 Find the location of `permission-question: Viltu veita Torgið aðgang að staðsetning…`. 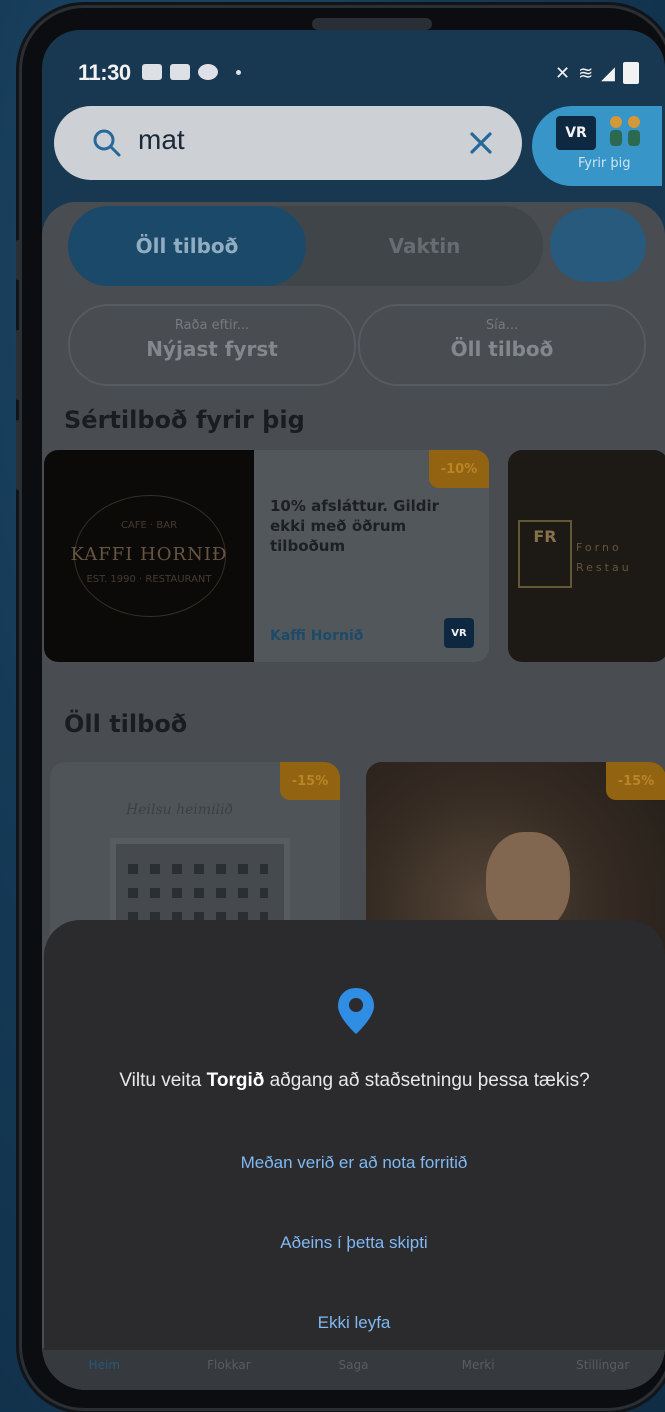

permission-question: Viltu veita Torgið aðgang að staðsetning… is located at coordinates (354, 1081).